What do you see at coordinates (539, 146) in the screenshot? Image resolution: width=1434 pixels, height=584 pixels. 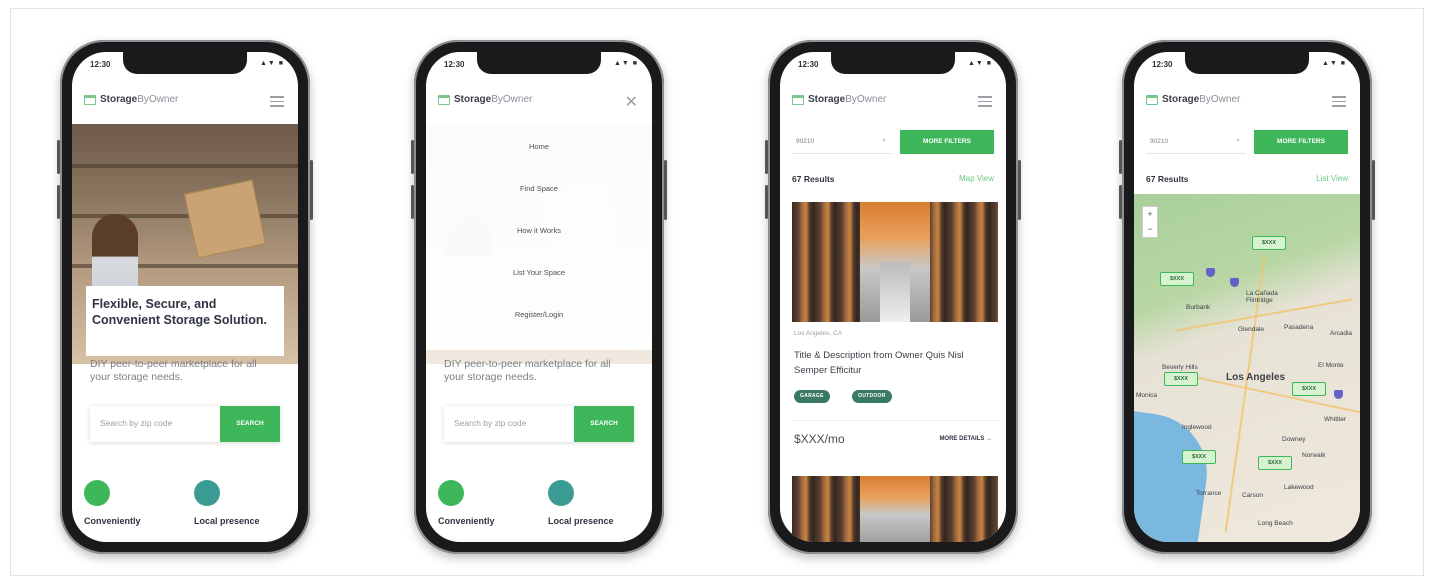 I see `menu-item-home: Home` at bounding box center [539, 146].